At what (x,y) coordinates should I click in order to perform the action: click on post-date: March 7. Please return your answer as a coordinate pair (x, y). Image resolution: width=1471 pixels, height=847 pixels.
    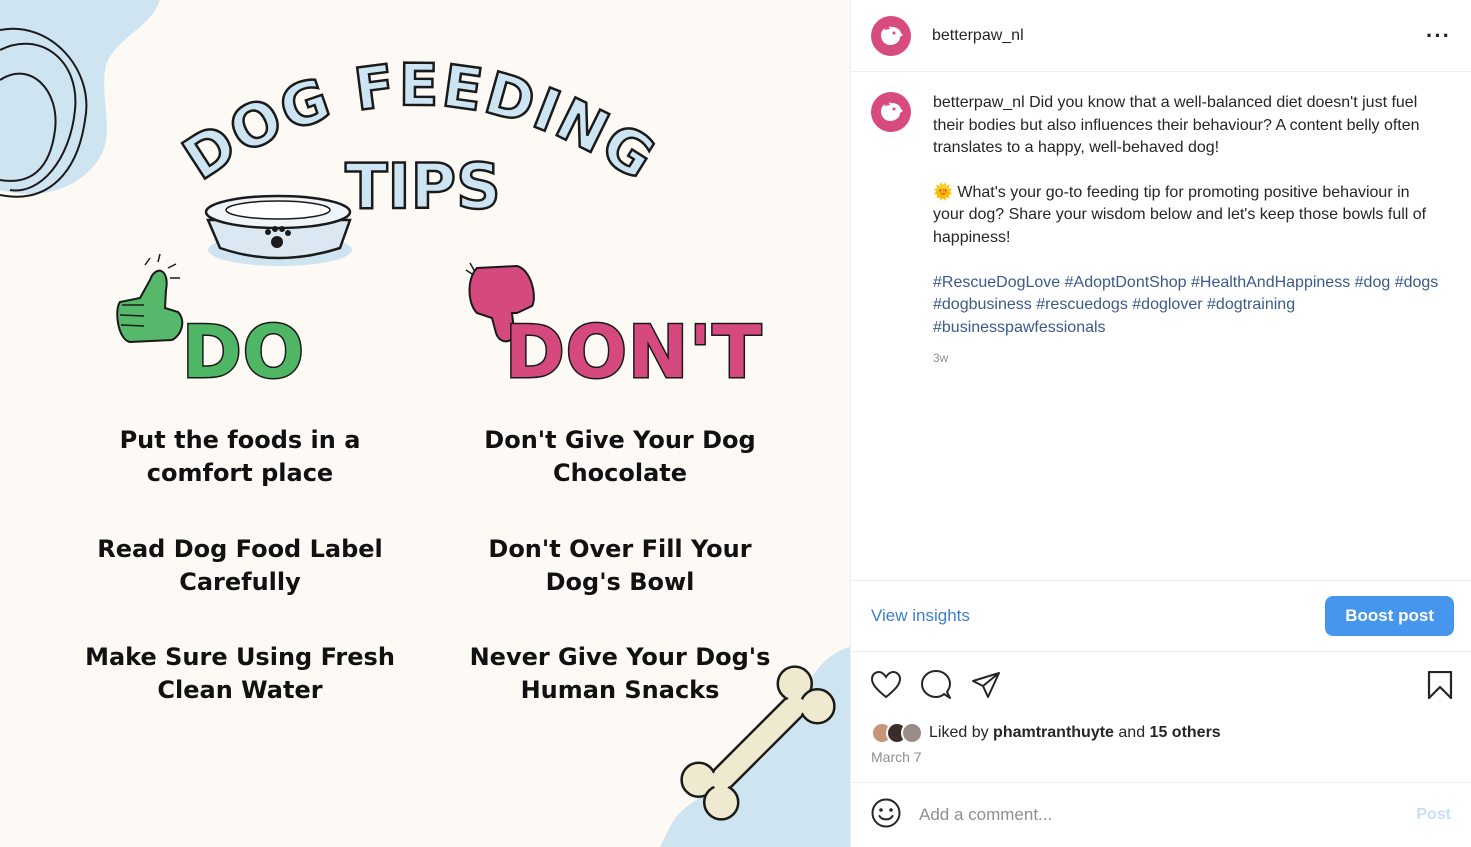
    Looking at the image, I should click on (896, 757).